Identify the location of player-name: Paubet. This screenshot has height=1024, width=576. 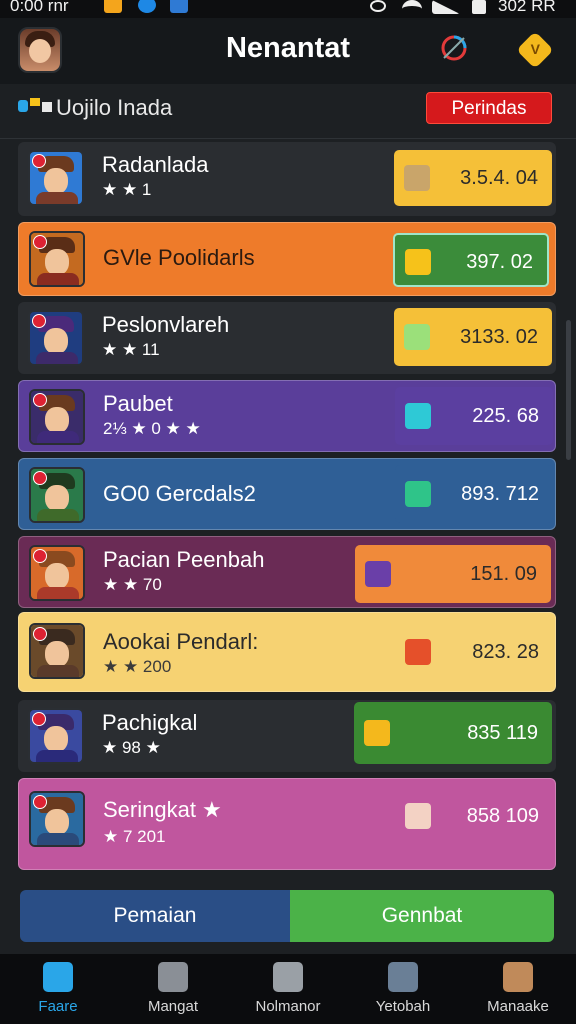
(138, 403).